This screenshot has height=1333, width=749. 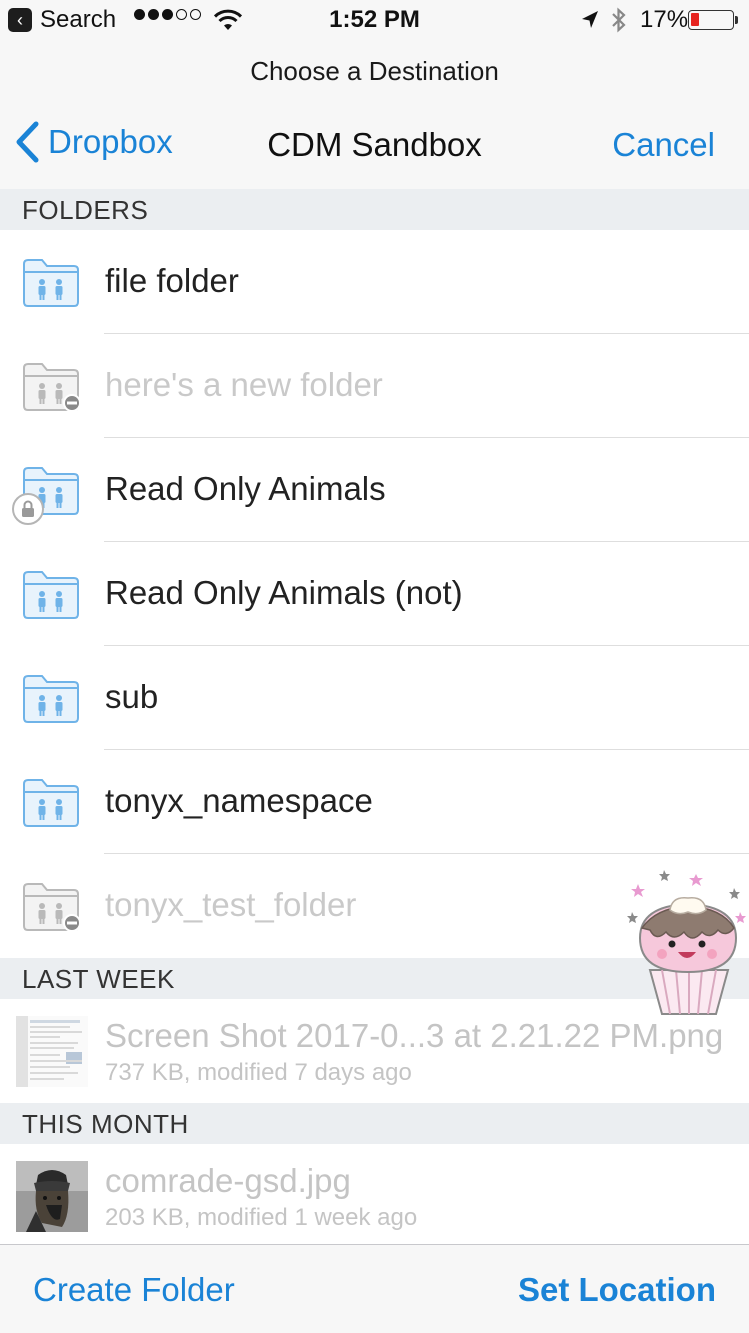 What do you see at coordinates (98, 979) in the screenshot?
I see `section-title: LAST WEEK` at bounding box center [98, 979].